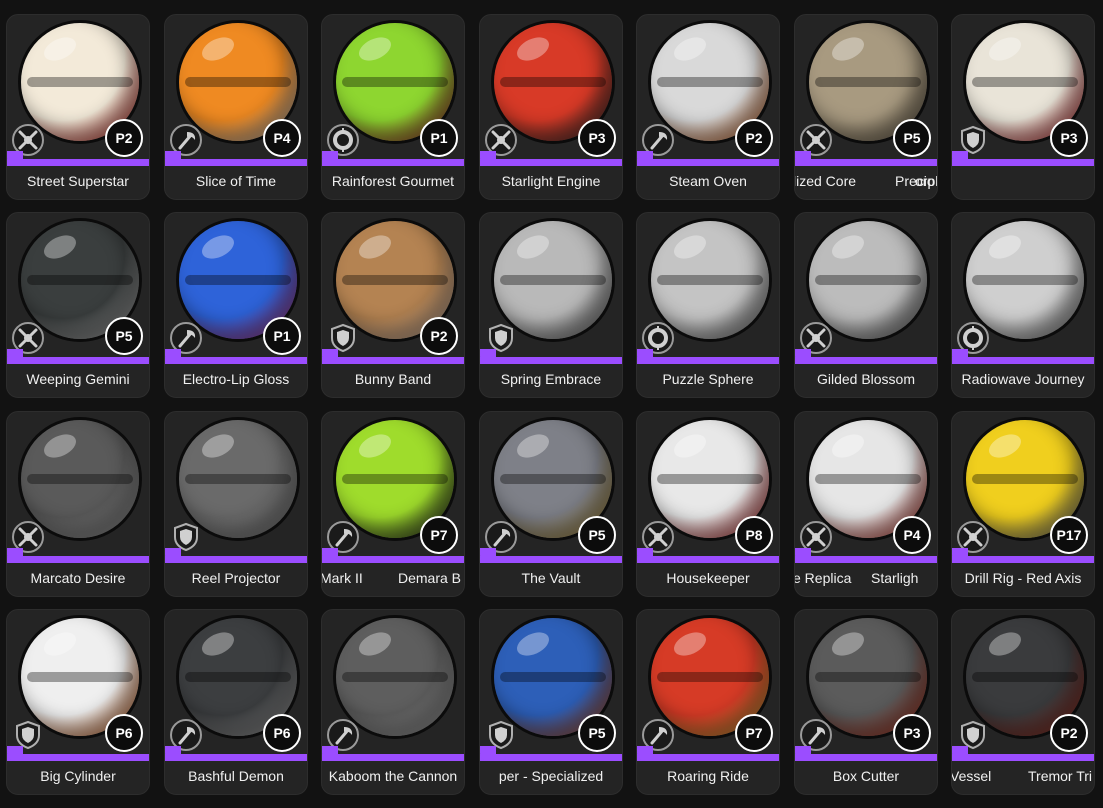  What do you see at coordinates (393, 581) in the screenshot?
I see `bangboo-name: Mark II Demara B` at bounding box center [393, 581].